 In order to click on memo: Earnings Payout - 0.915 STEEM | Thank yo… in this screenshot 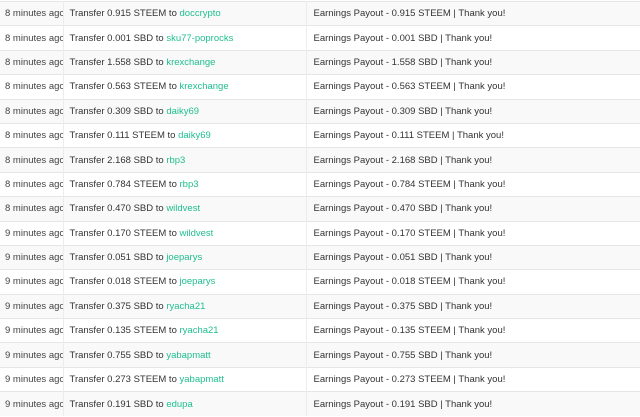, I will do `click(473, 13)`.